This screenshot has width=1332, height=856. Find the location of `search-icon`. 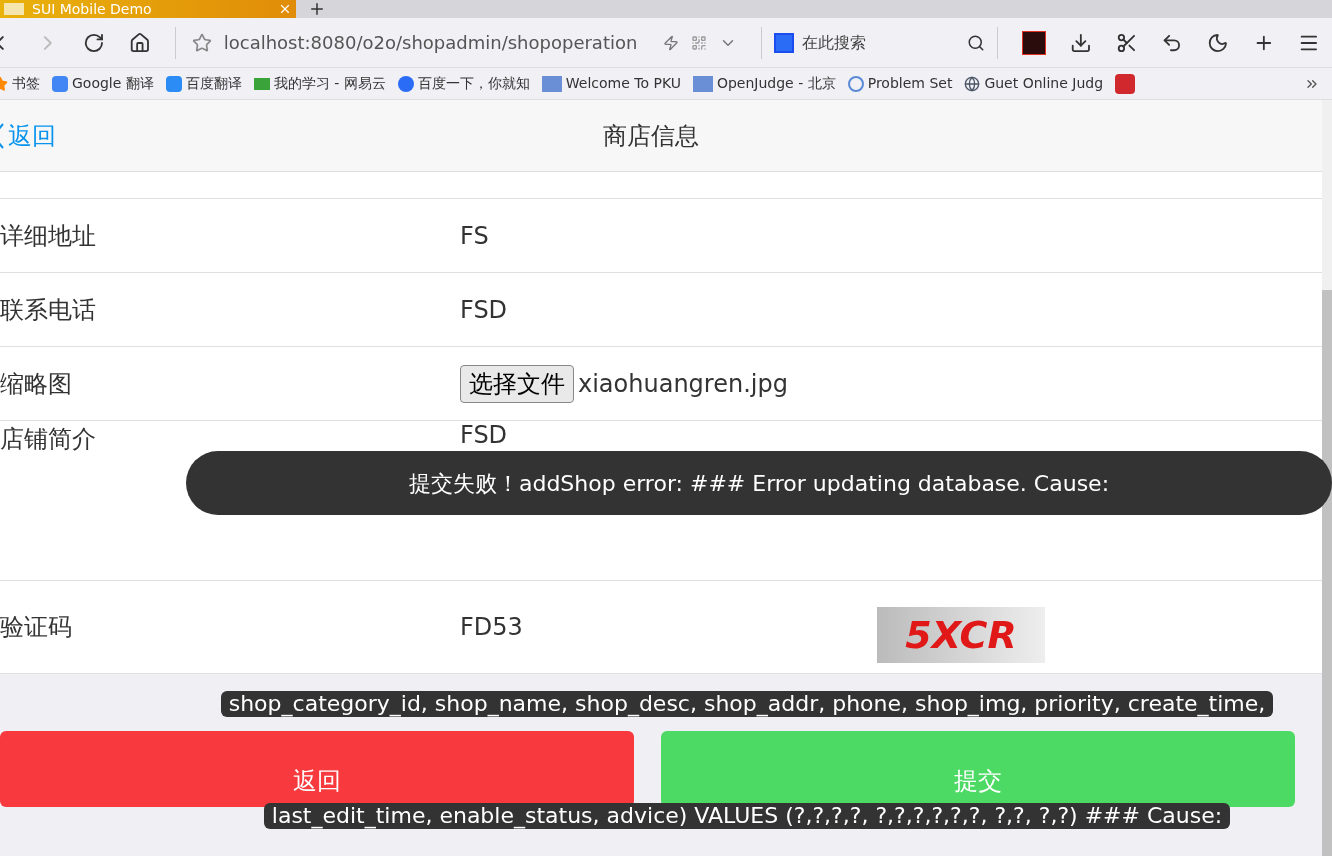

search-icon is located at coordinates (976, 42).